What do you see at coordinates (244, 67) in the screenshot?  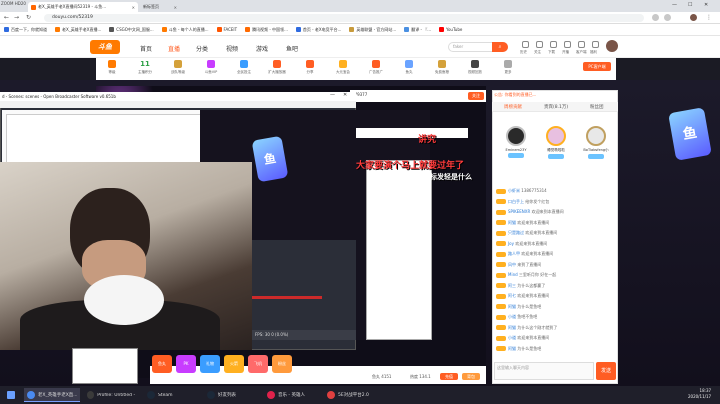 I see `room-tool: 全民投注` at bounding box center [244, 67].